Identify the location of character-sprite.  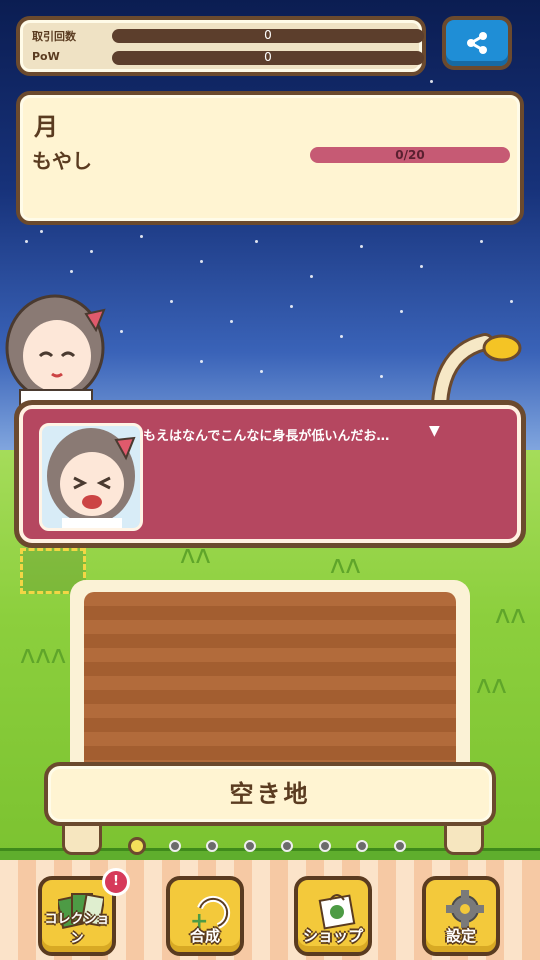
(55, 352).